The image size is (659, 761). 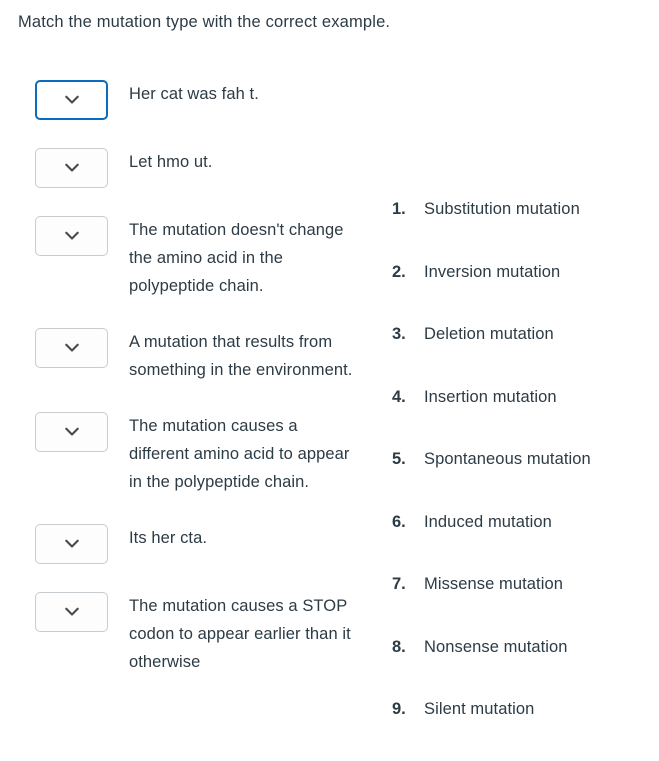 I want to click on answer-row: Let hmo ut., so click(x=195, y=164).